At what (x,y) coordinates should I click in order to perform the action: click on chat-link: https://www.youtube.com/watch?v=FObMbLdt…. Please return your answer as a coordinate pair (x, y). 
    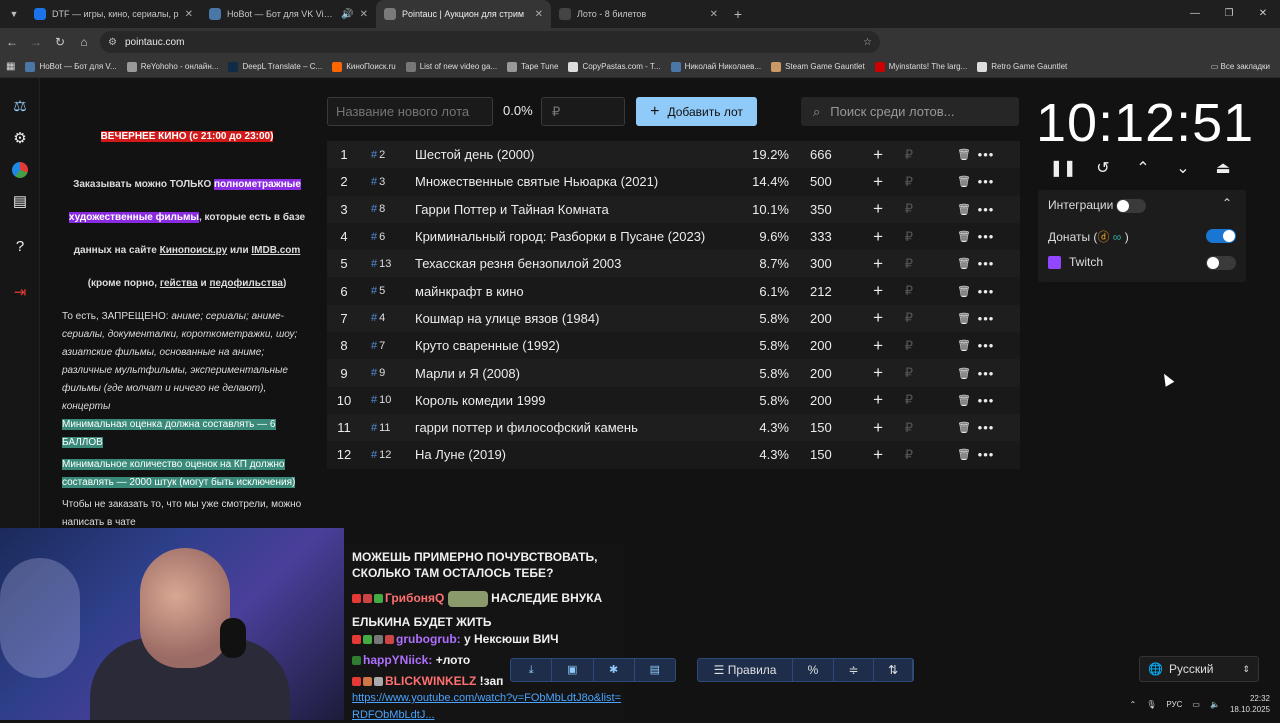
    Looking at the image, I should click on (486, 706).